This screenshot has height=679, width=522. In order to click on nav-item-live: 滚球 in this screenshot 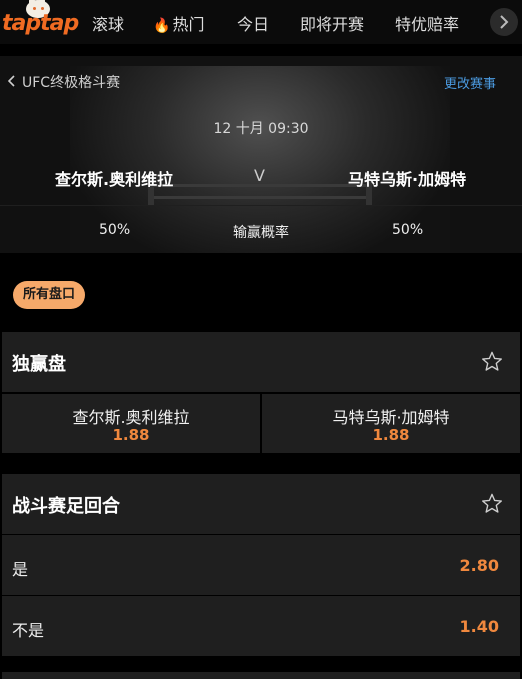, I will do `click(108, 23)`.